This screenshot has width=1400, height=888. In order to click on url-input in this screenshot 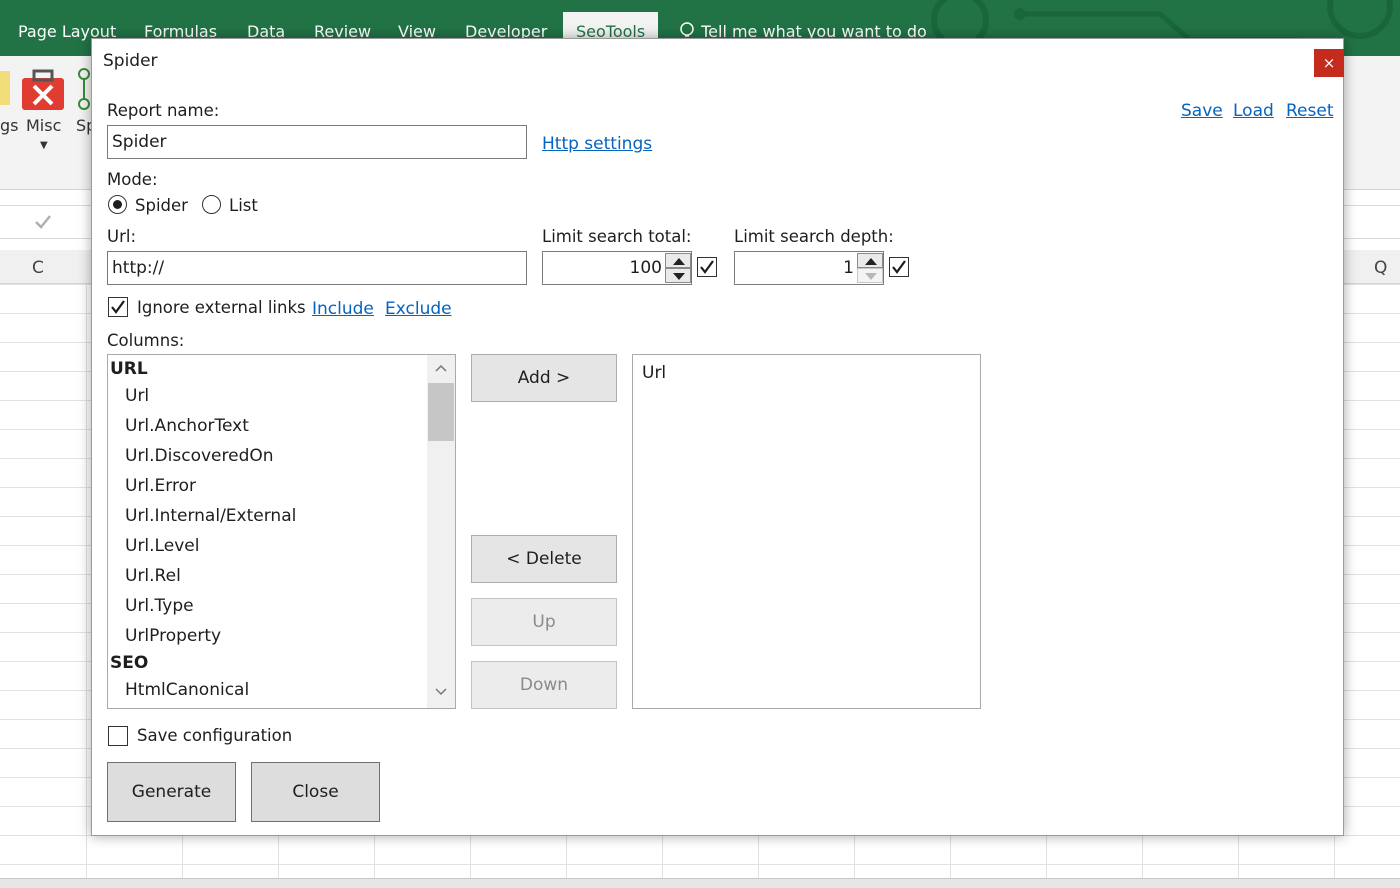, I will do `click(317, 268)`.